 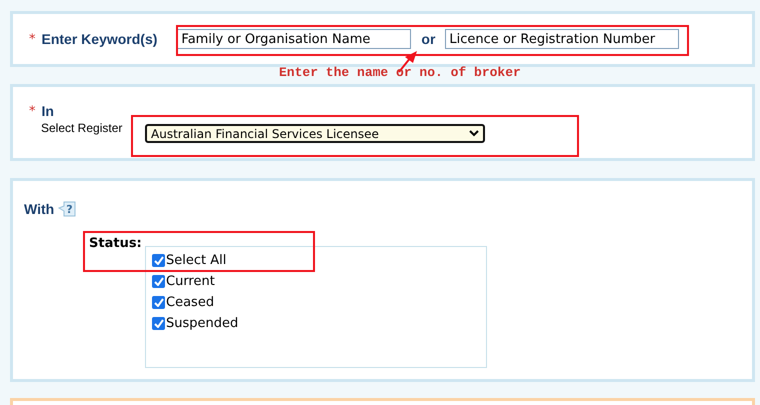 What do you see at coordinates (428, 39) in the screenshot?
I see `or-label: or` at bounding box center [428, 39].